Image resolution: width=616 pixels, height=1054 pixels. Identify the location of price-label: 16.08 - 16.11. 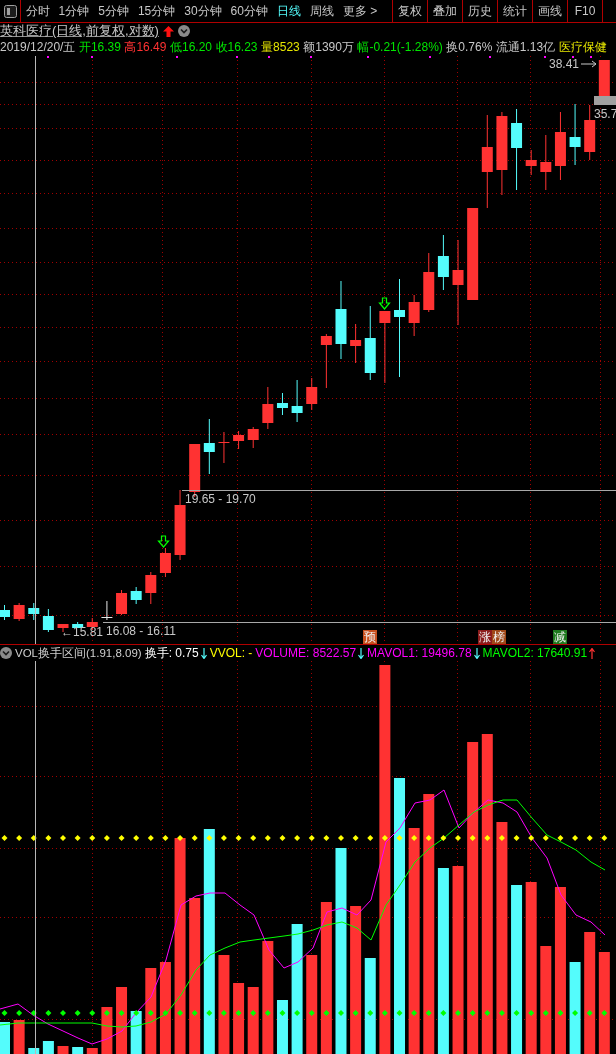
(141, 631).